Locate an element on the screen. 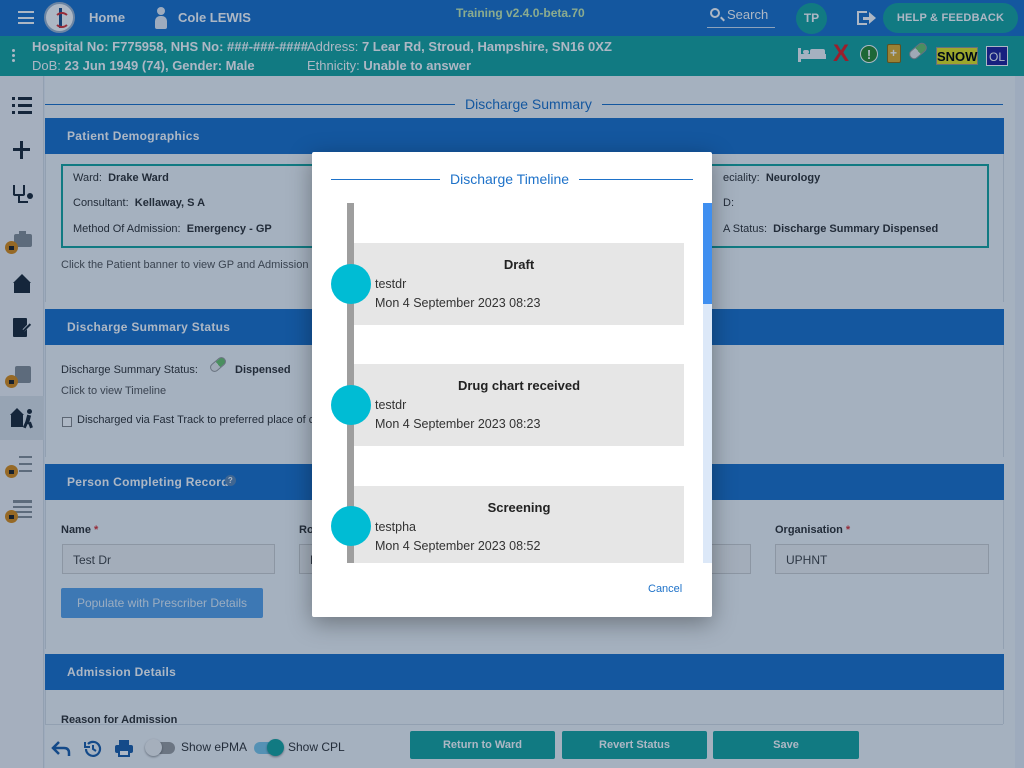 Image resolution: width=1024 pixels, height=768 pixels. cancel-button: Cancel is located at coordinates (665, 589).